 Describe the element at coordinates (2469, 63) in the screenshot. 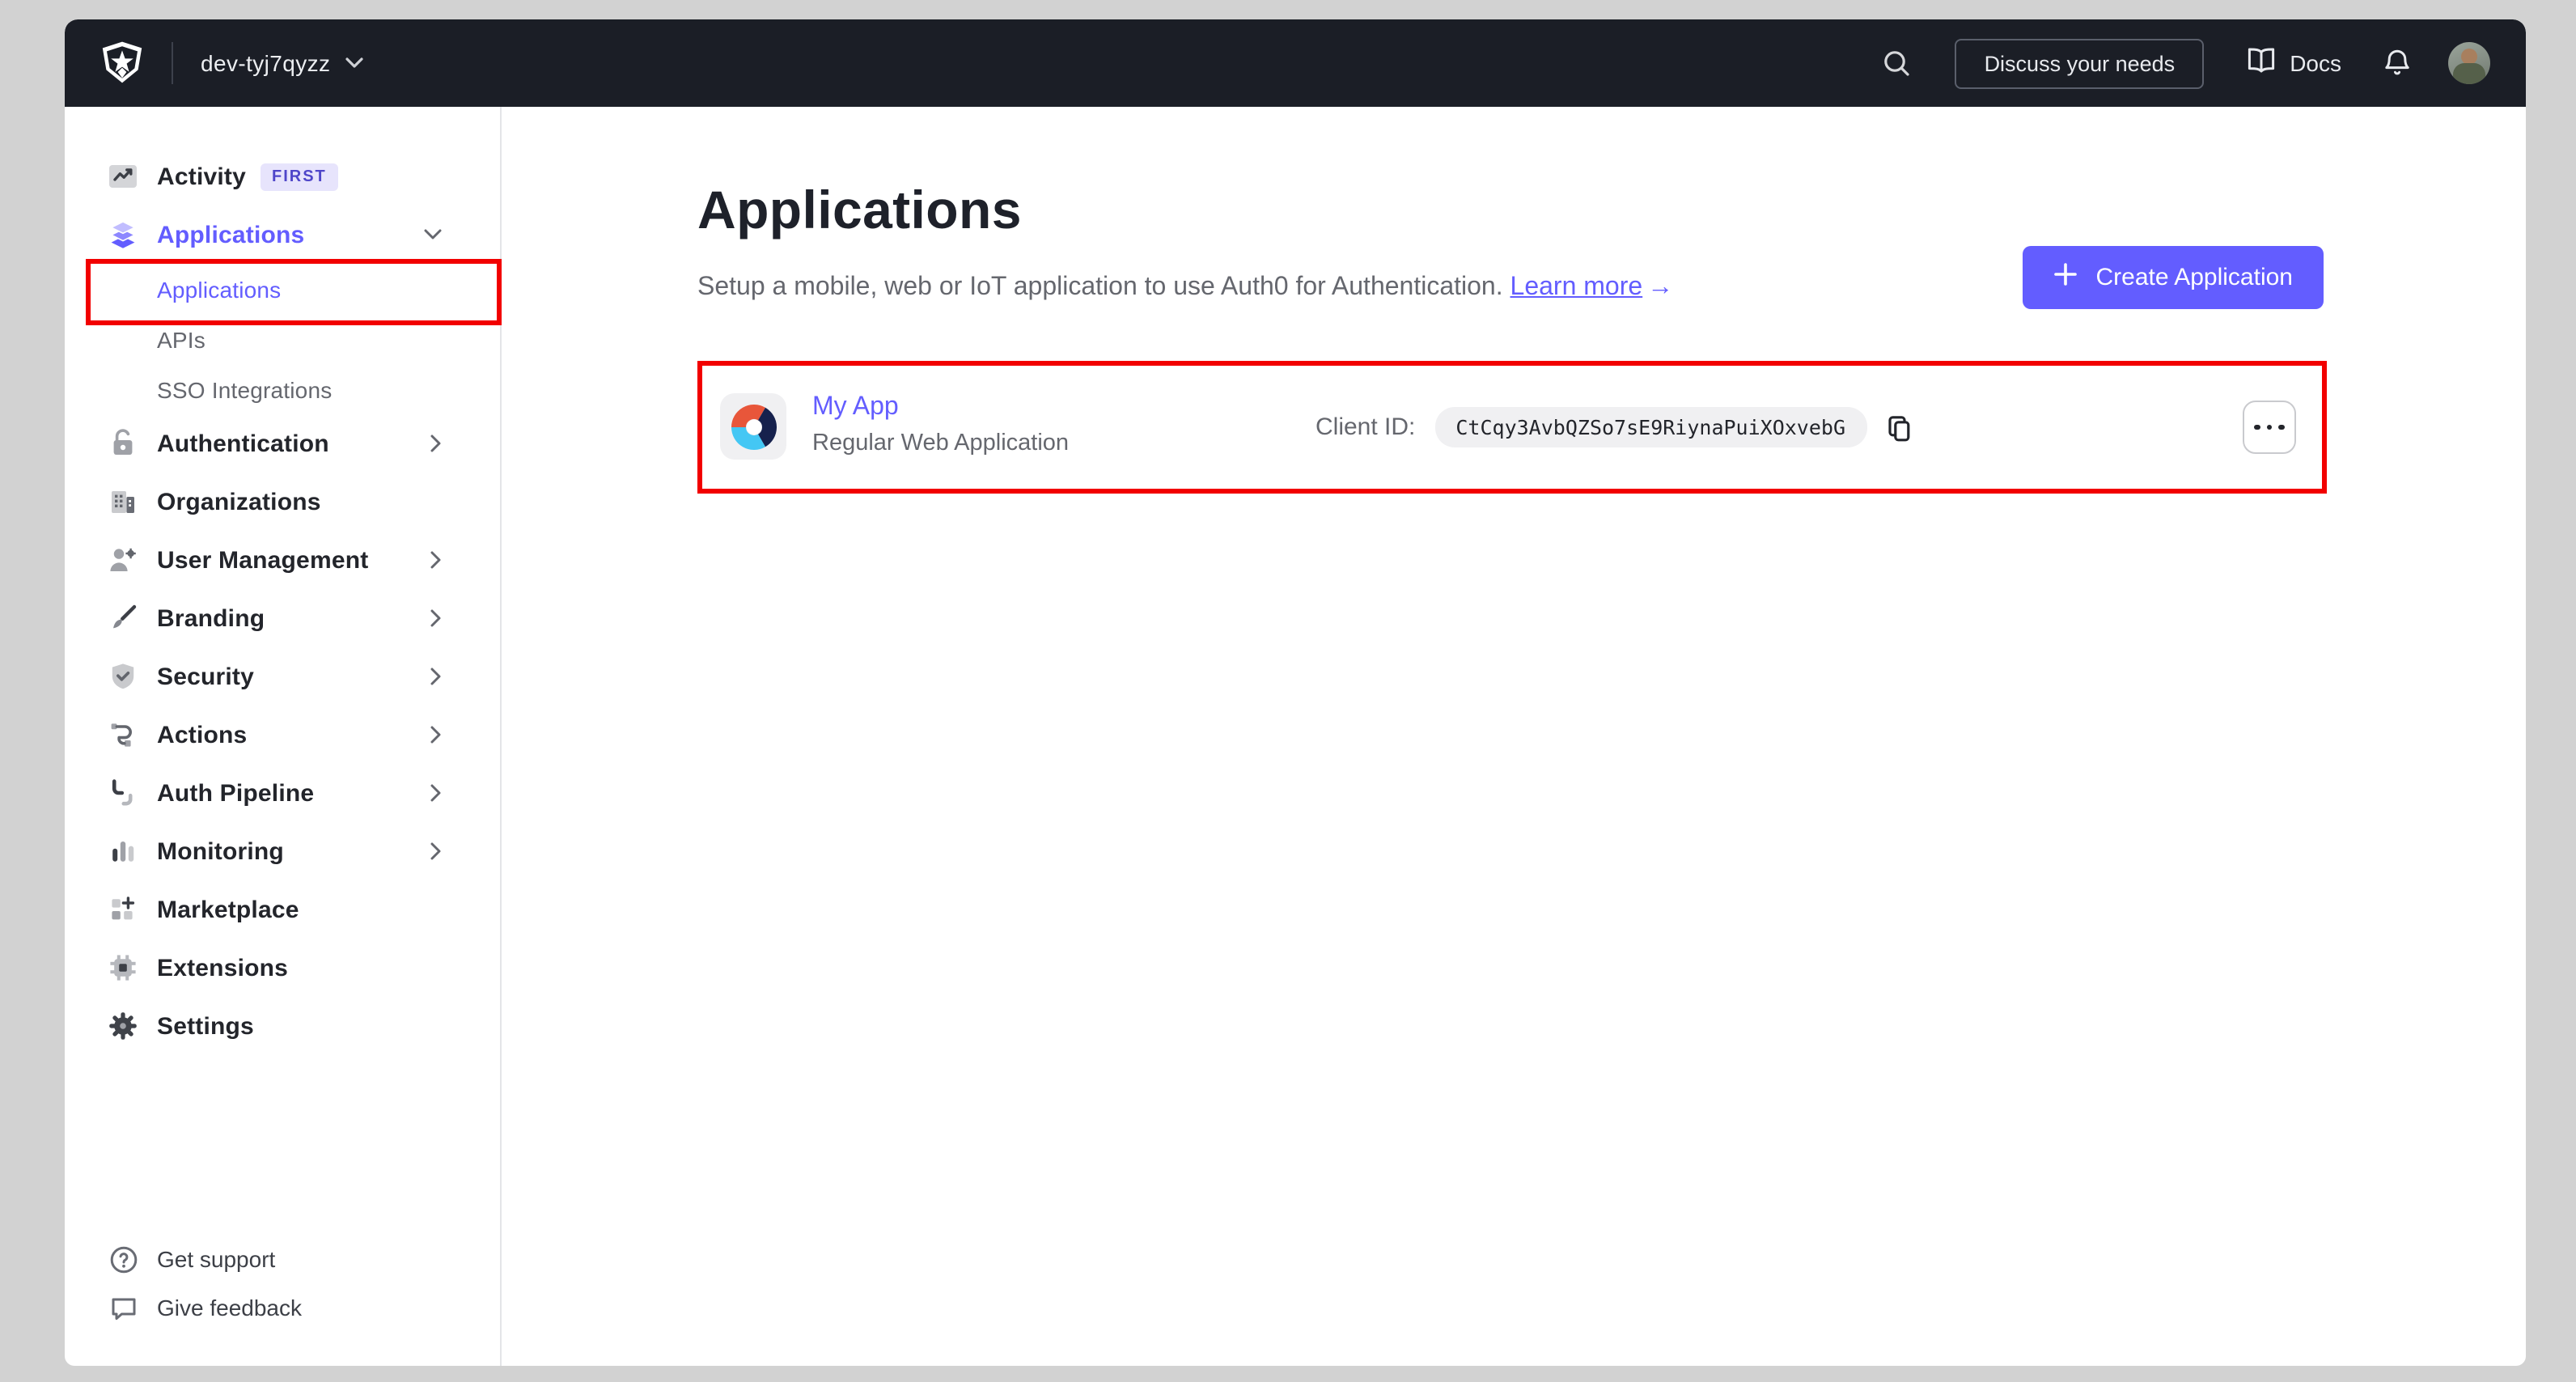

I see `user-avatar` at that location.